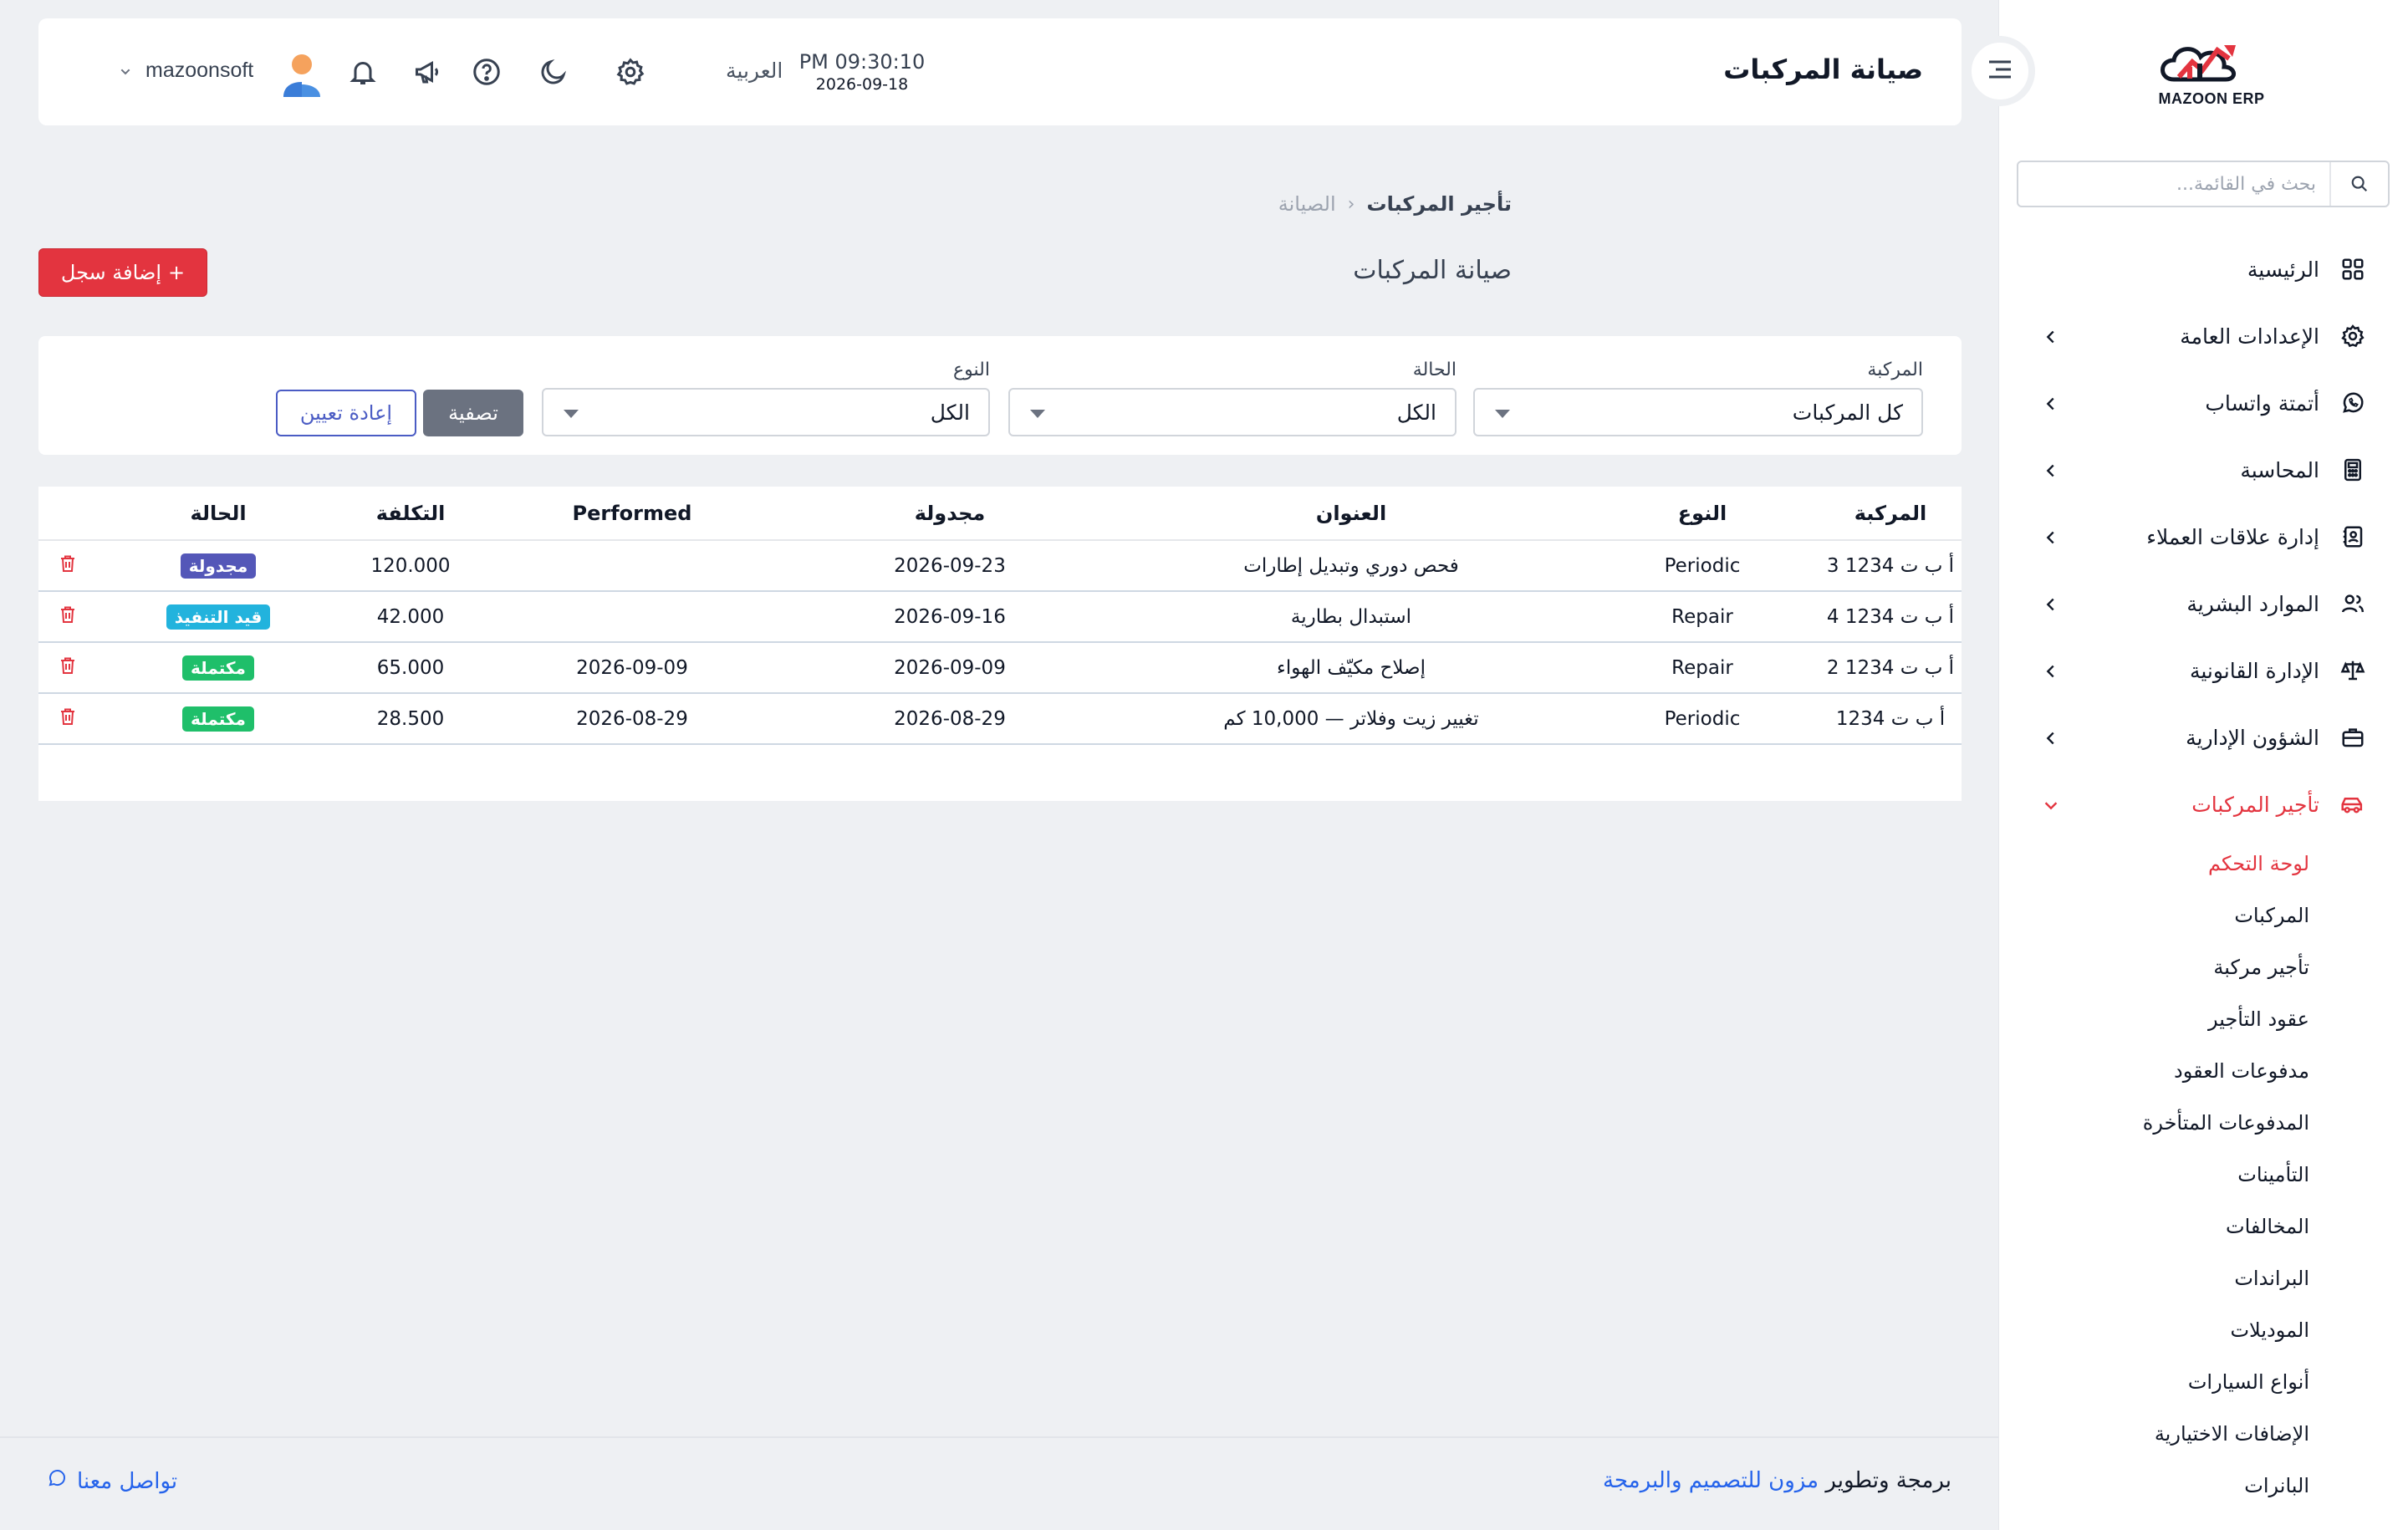  Describe the element at coordinates (1351, 204) in the screenshot. I see `chevron-left-icon: ‹` at that location.